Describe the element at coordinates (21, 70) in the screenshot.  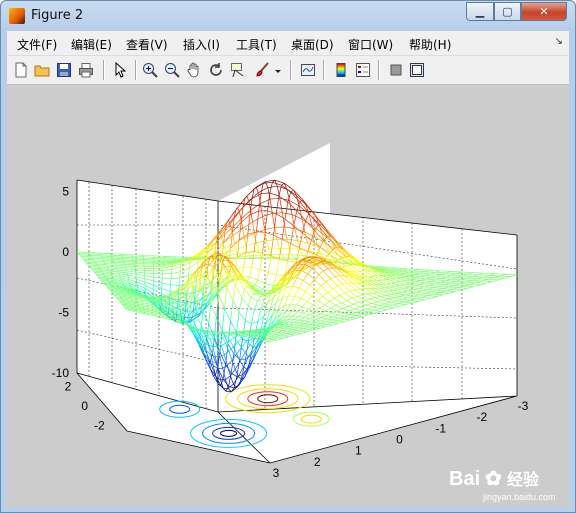
I see `new-figure-icon` at that location.